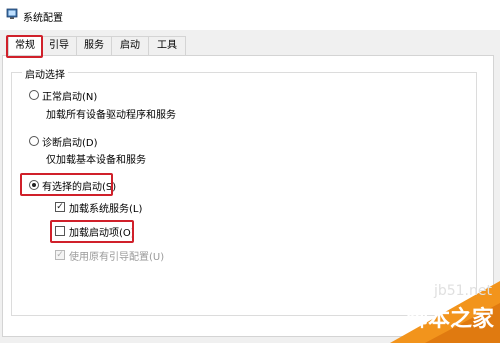 This screenshot has height=343, width=500. I want to click on load-system-services-label: 加载系统服务(L), so click(105, 207).